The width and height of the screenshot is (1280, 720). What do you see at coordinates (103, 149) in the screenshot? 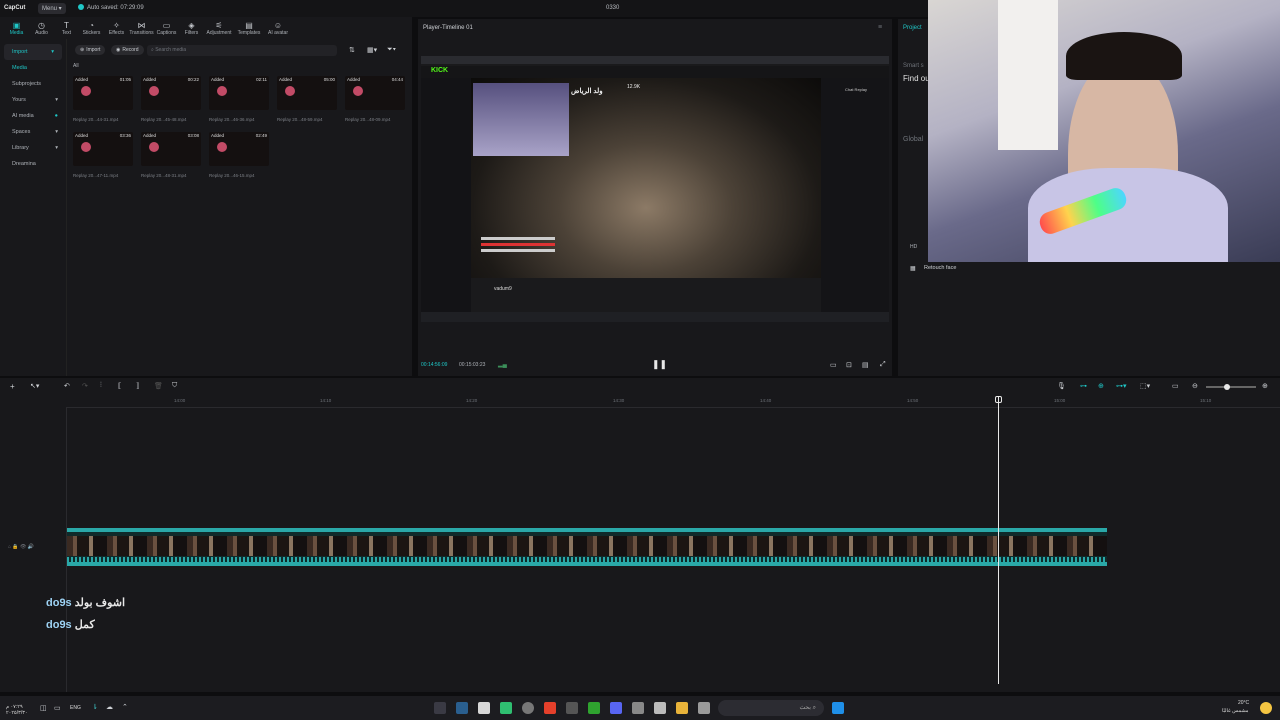
I see `media-clip-6: Added 03:36` at bounding box center [103, 149].